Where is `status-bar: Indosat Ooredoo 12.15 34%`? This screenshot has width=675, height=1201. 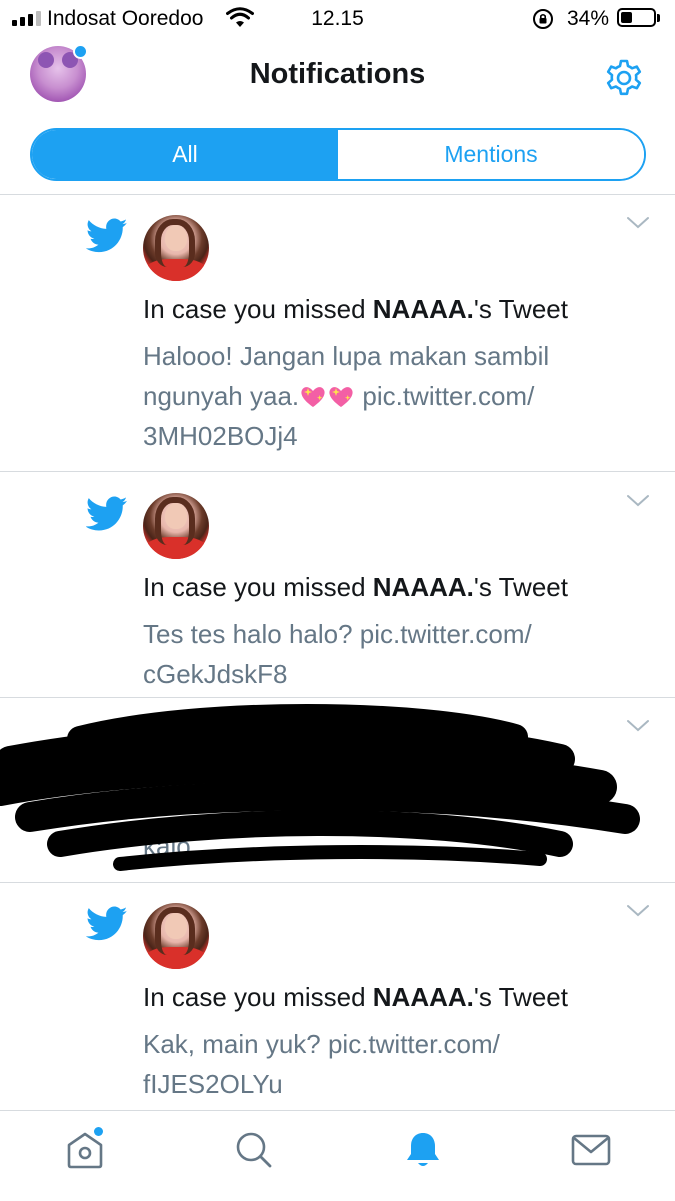 status-bar: Indosat Ooredoo 12.15 34% is located at coordinates (337, 19).